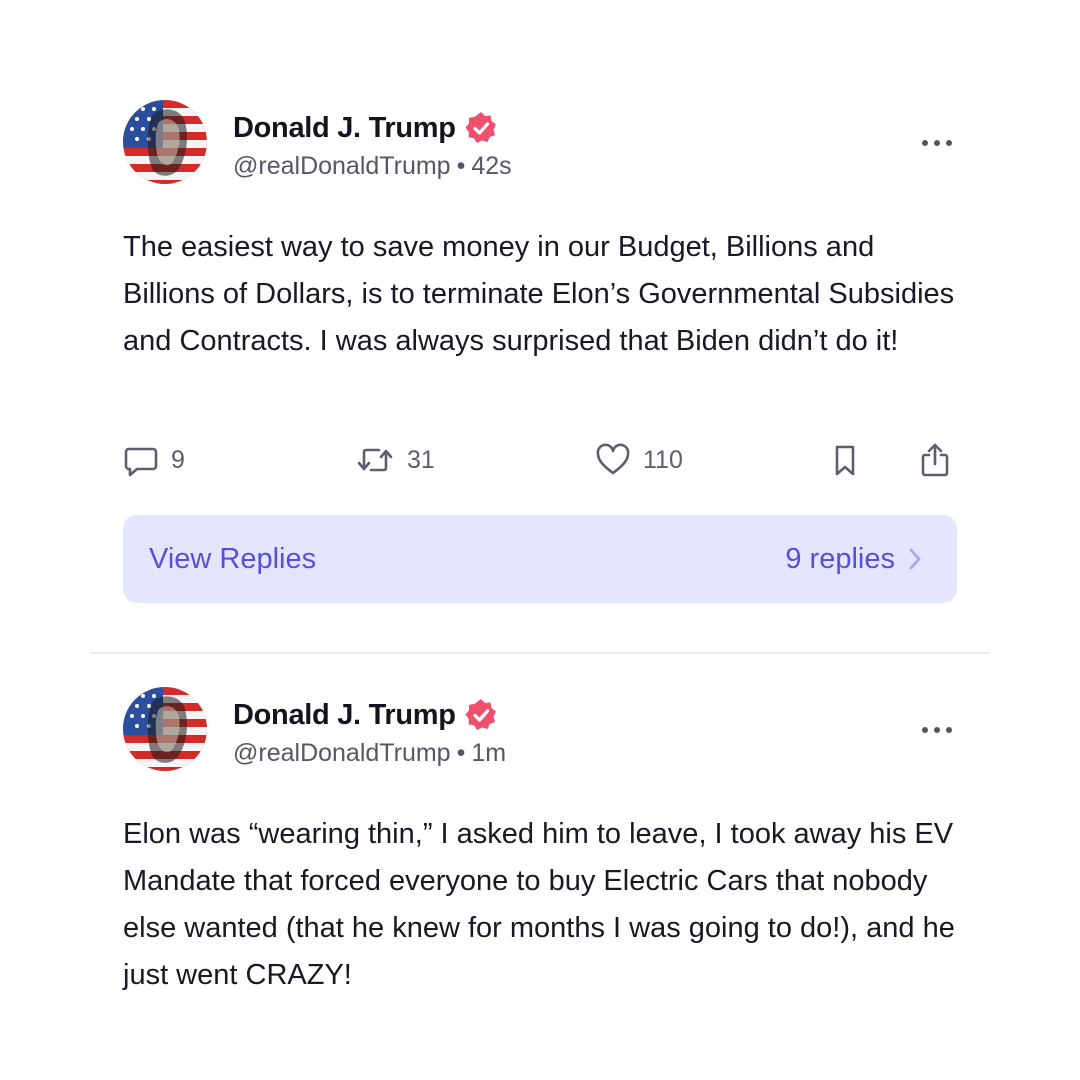 This screenshot has width=1080, height=1080. What do you see at coordinates (178, 459) in the screenshot?
I see `reply-count: 9` at bounding box center [178, 459].